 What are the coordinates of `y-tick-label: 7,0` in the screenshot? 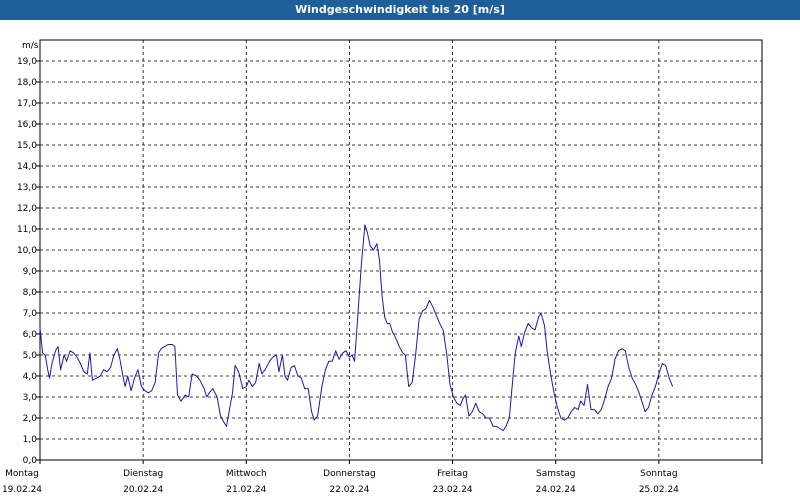 It's located at (30, 314).